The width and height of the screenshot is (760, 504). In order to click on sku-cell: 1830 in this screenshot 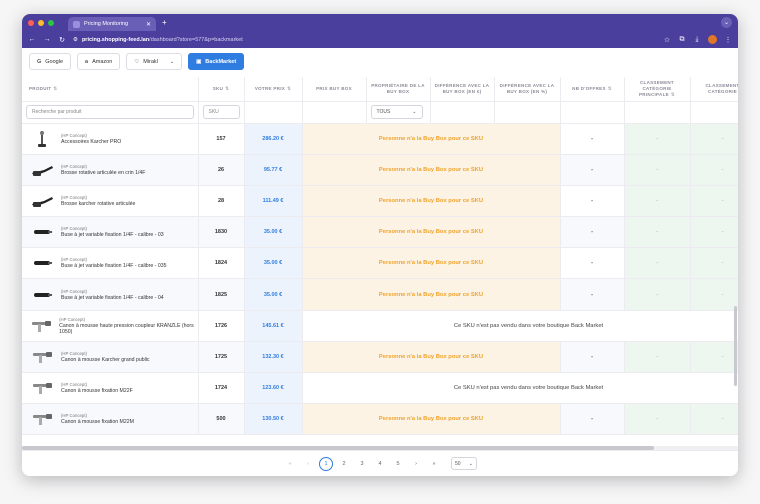, I will do `click(221, 232)`.